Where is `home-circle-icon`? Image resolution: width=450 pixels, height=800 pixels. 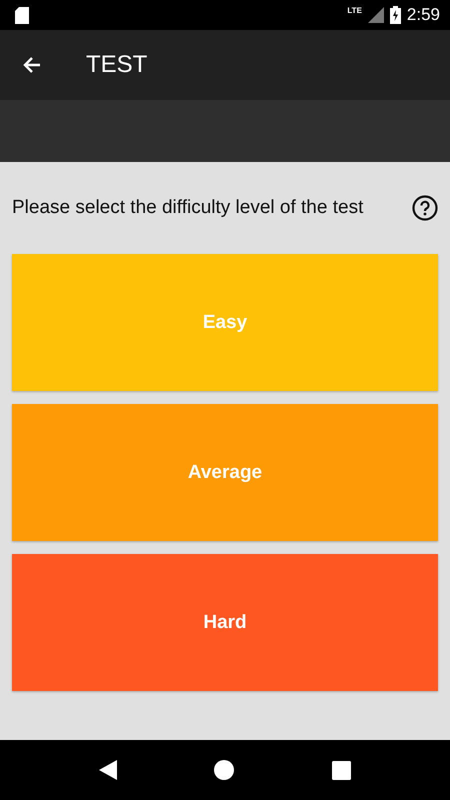
home-circle-icon is located at coordinates (224, 770).